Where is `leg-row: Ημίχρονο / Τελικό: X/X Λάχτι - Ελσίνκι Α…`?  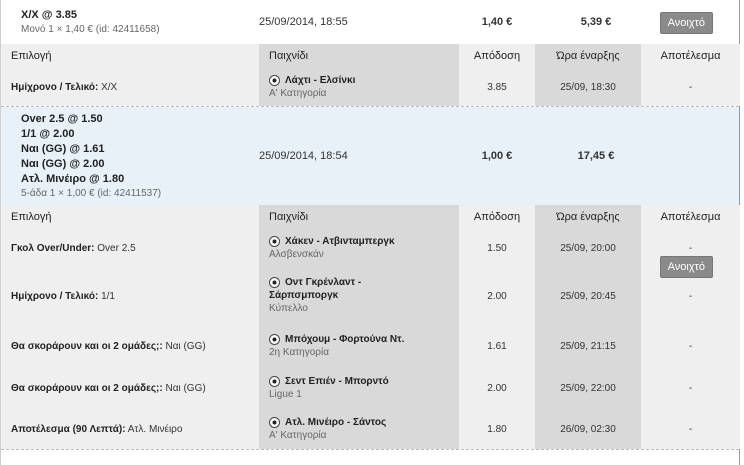 leg-row: Ημίχρονο / Τελικό: X/X Λάχτι - Ελσίνκι Α… is located at coordinates (370, 87).